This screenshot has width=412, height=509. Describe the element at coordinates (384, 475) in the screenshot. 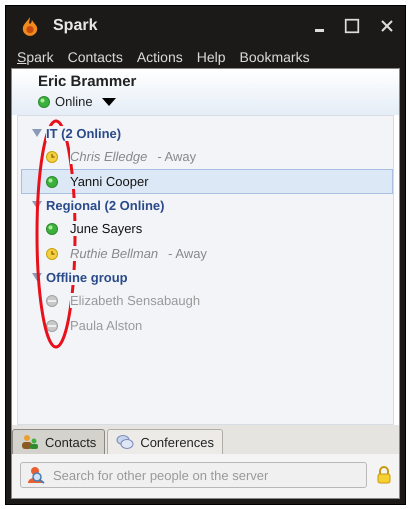

I see `lock-icon` at that location.